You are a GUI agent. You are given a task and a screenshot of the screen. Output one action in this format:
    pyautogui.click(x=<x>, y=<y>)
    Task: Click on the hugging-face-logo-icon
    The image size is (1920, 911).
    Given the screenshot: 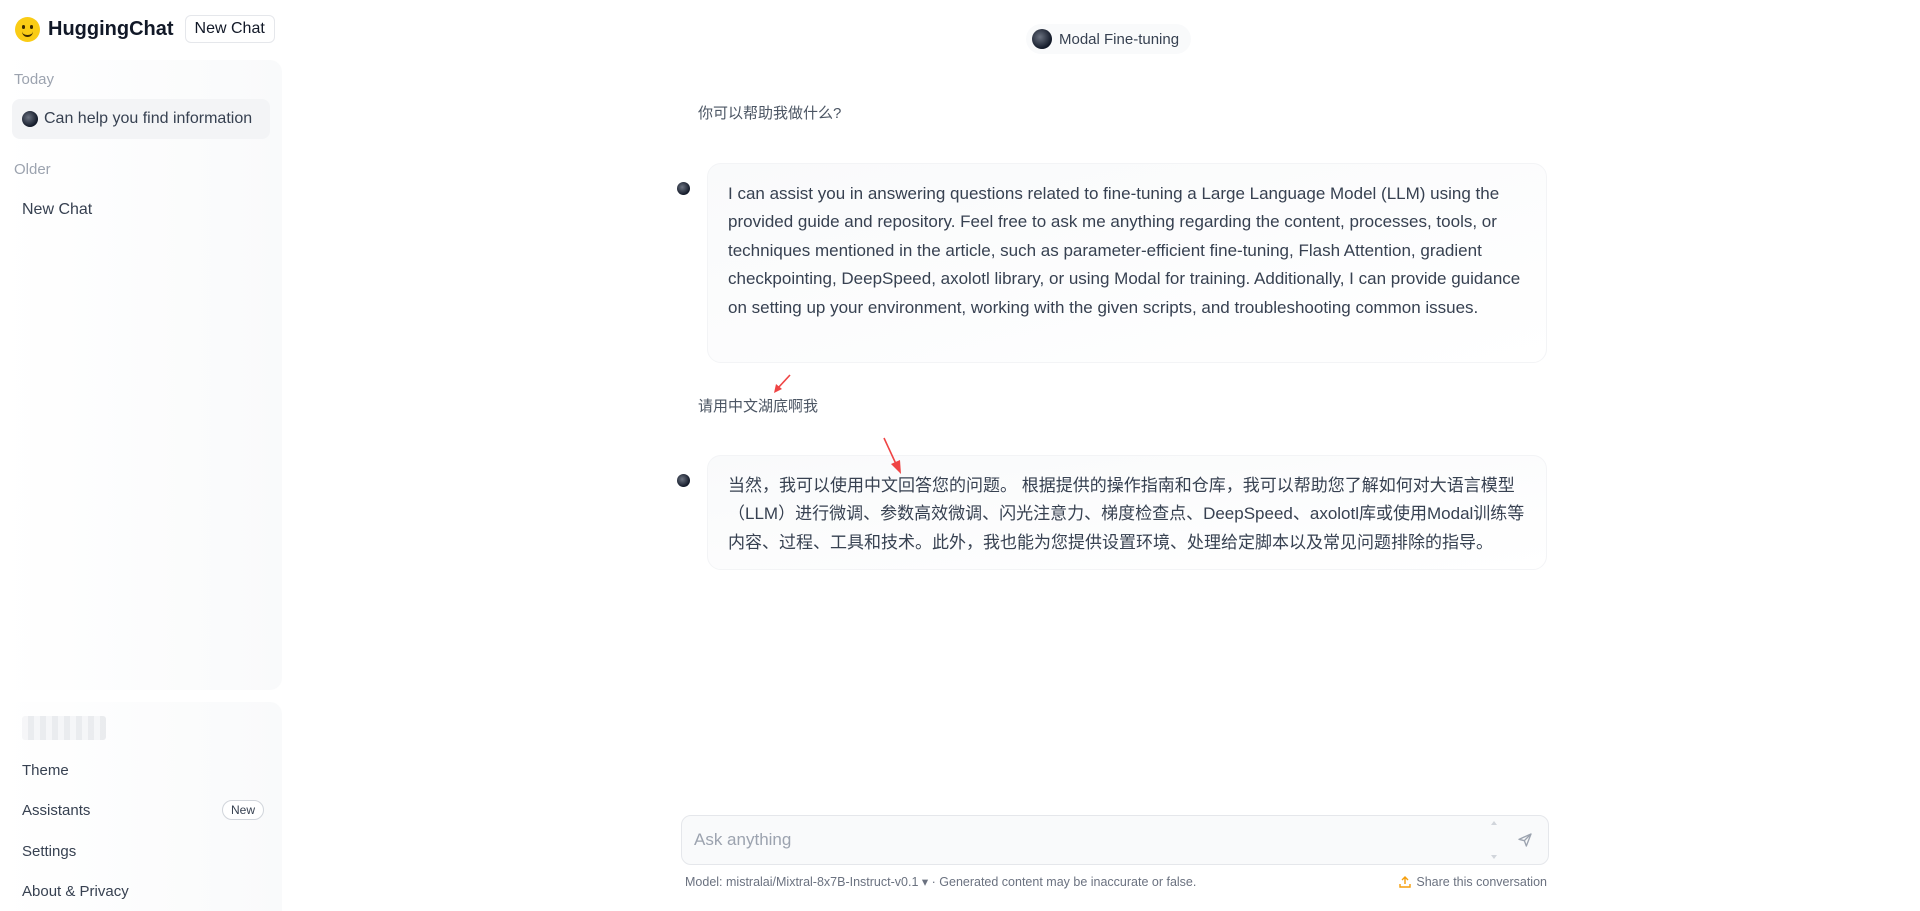 What is the action you would take?
    pyautogui.click(x=27, y=29)
    